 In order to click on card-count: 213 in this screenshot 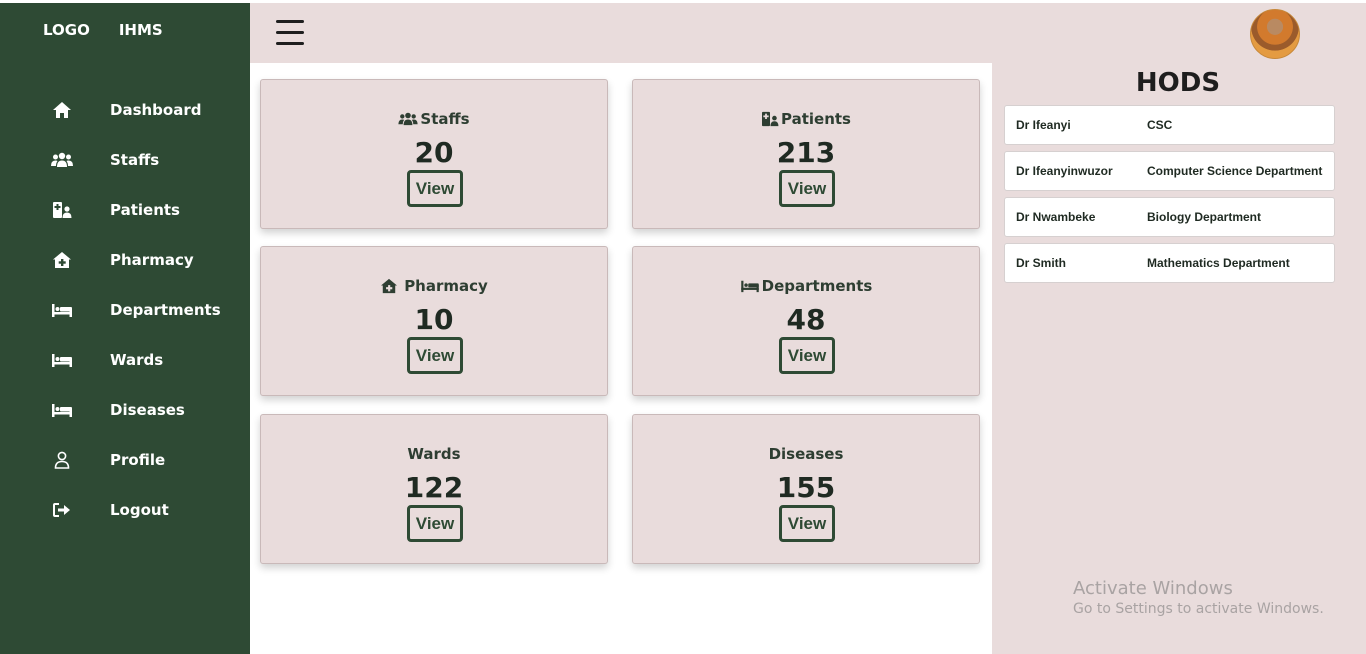, I will do `click(806, 152)`.